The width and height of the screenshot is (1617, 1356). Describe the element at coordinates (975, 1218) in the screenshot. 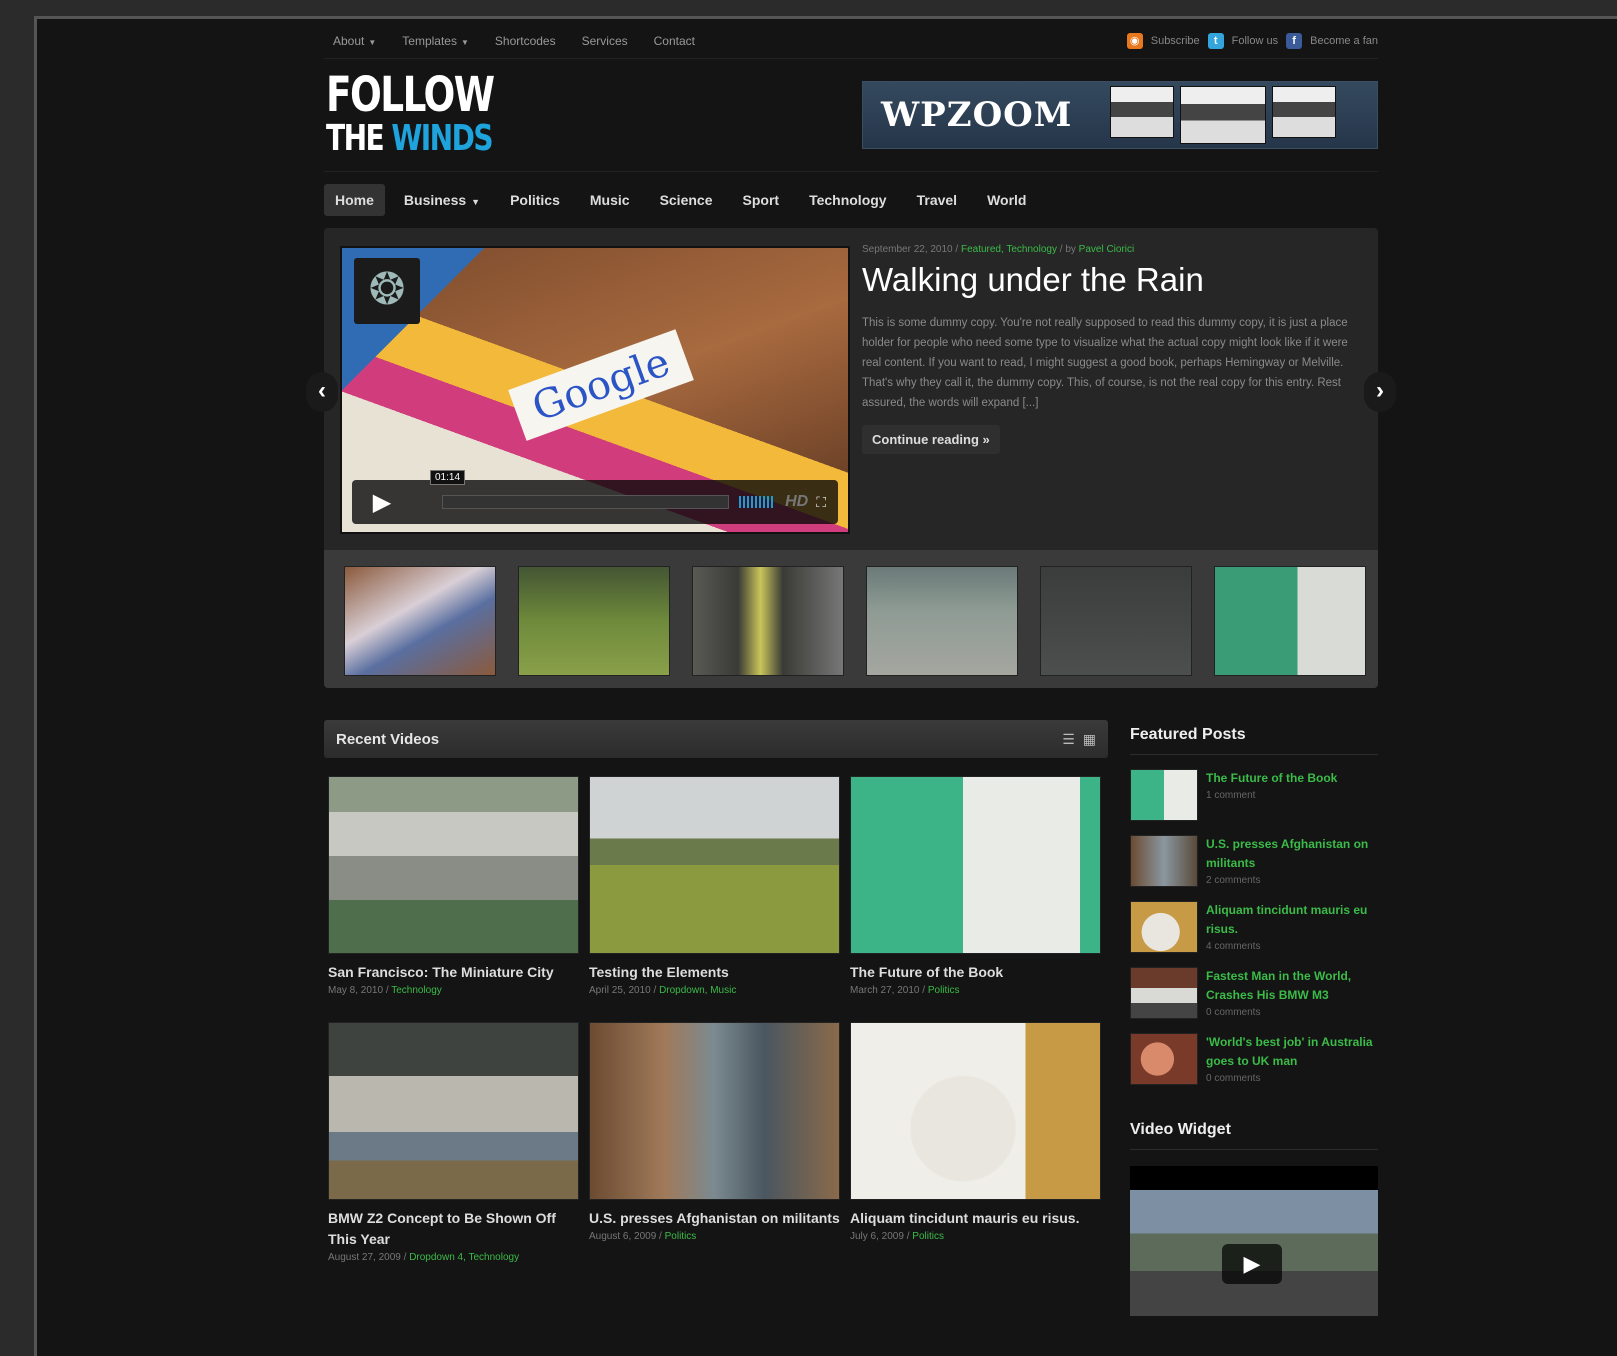

I see `video-title: Aliquam tincidunt mauris eu risus.` at that location.